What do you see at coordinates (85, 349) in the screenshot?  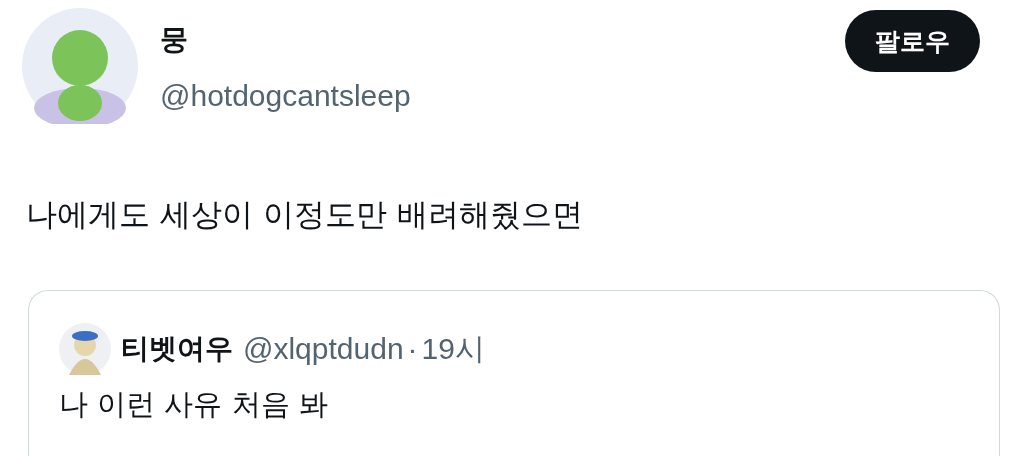 I see `avatar` at bounding box center [85, 349].